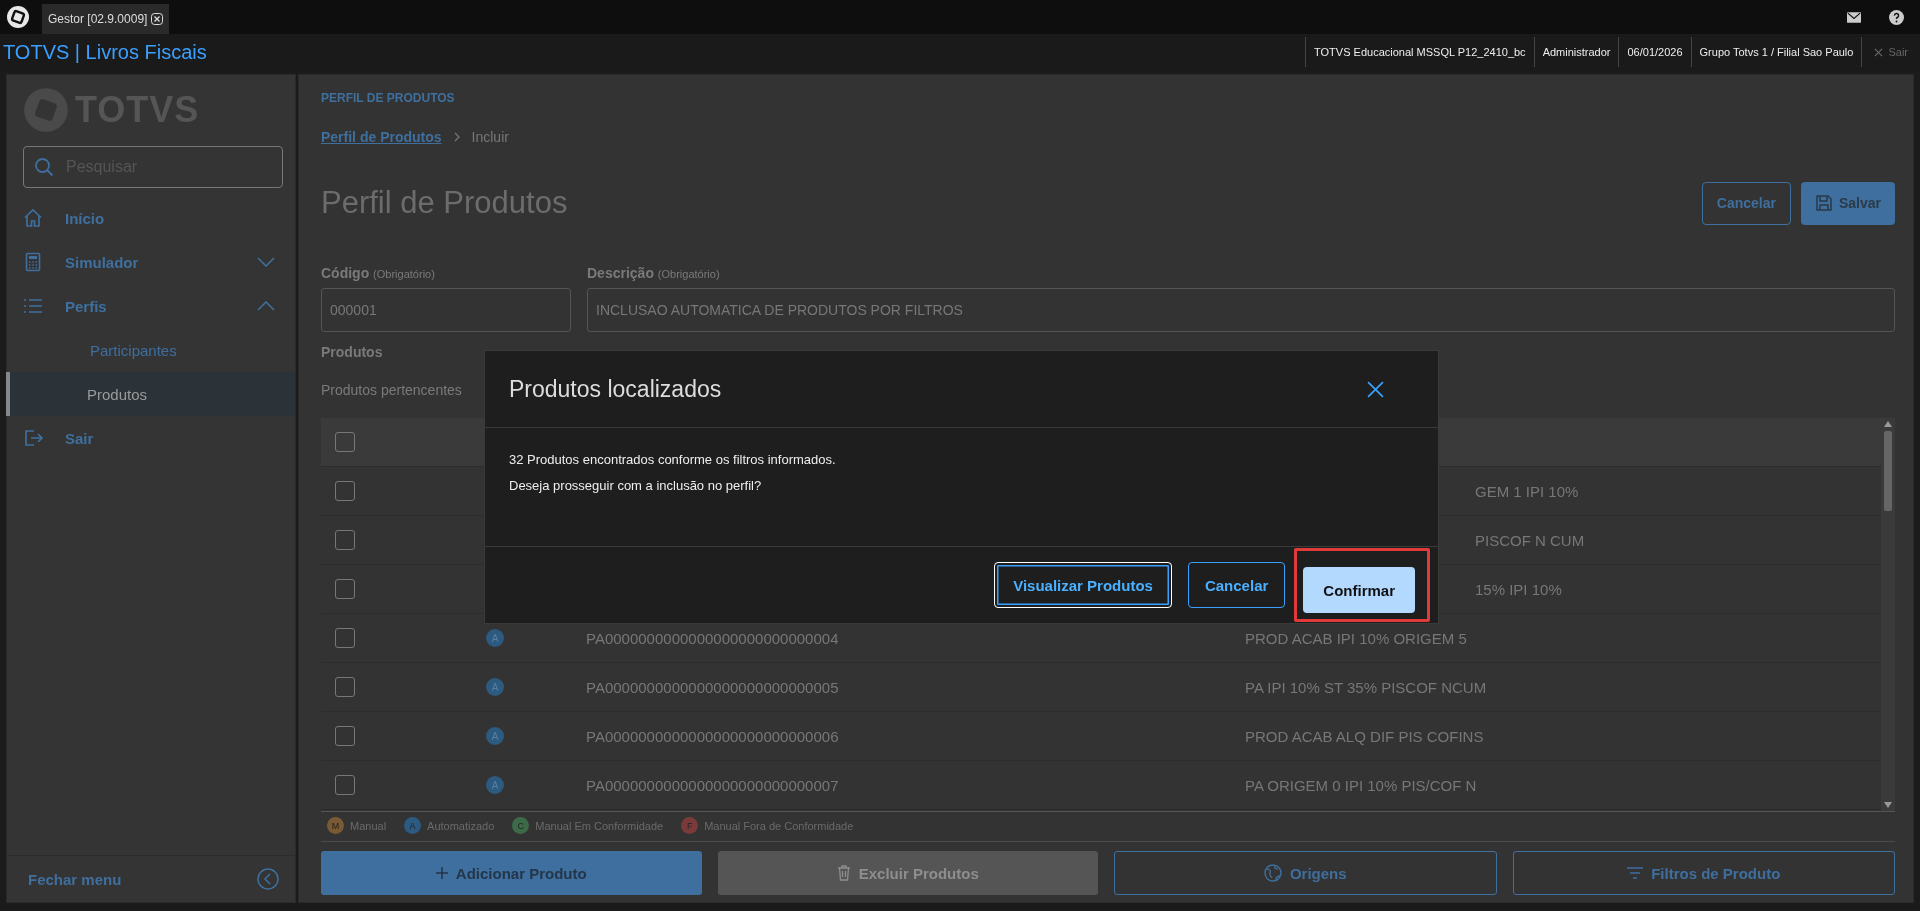 The width and height of the screenshot is (1920, 911). What do you see at coordinates (1746, 203) in the screenshot?
I see `cancel-button: Cancelar` at bounding box center [1746, 203].